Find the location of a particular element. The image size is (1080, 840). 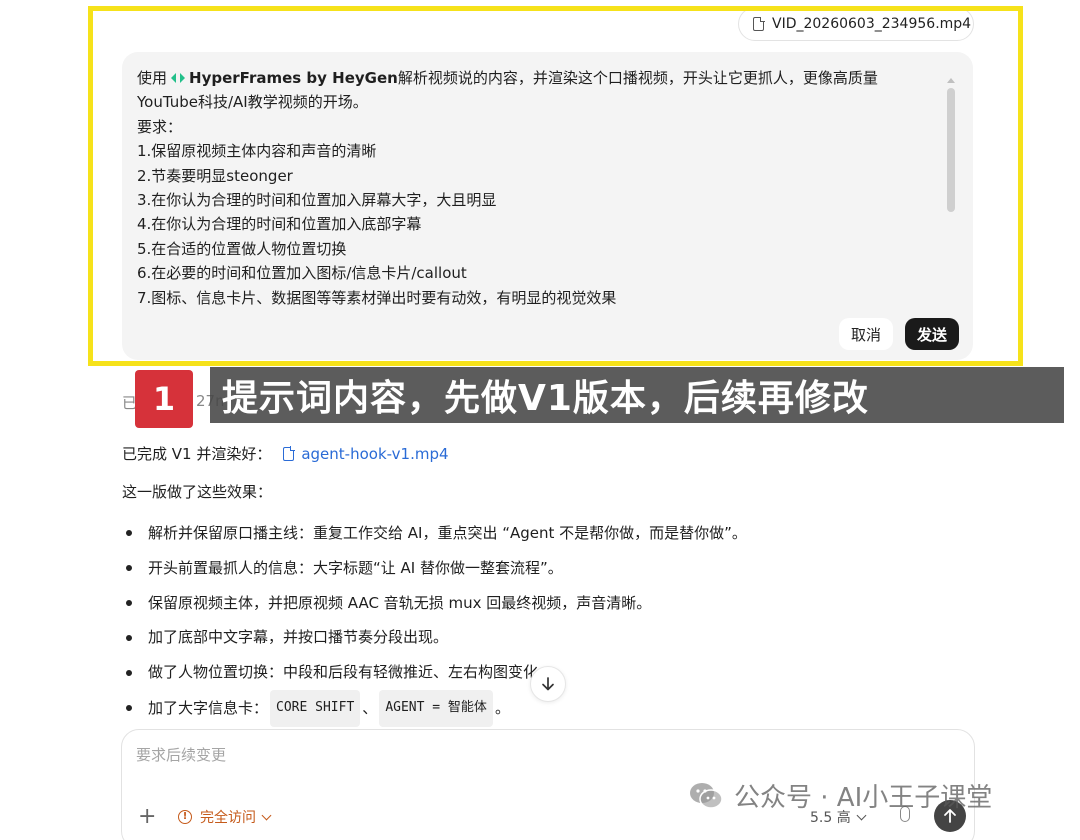

list-item-text: 加了大字信息卡： is located at coordinates (208, 707).